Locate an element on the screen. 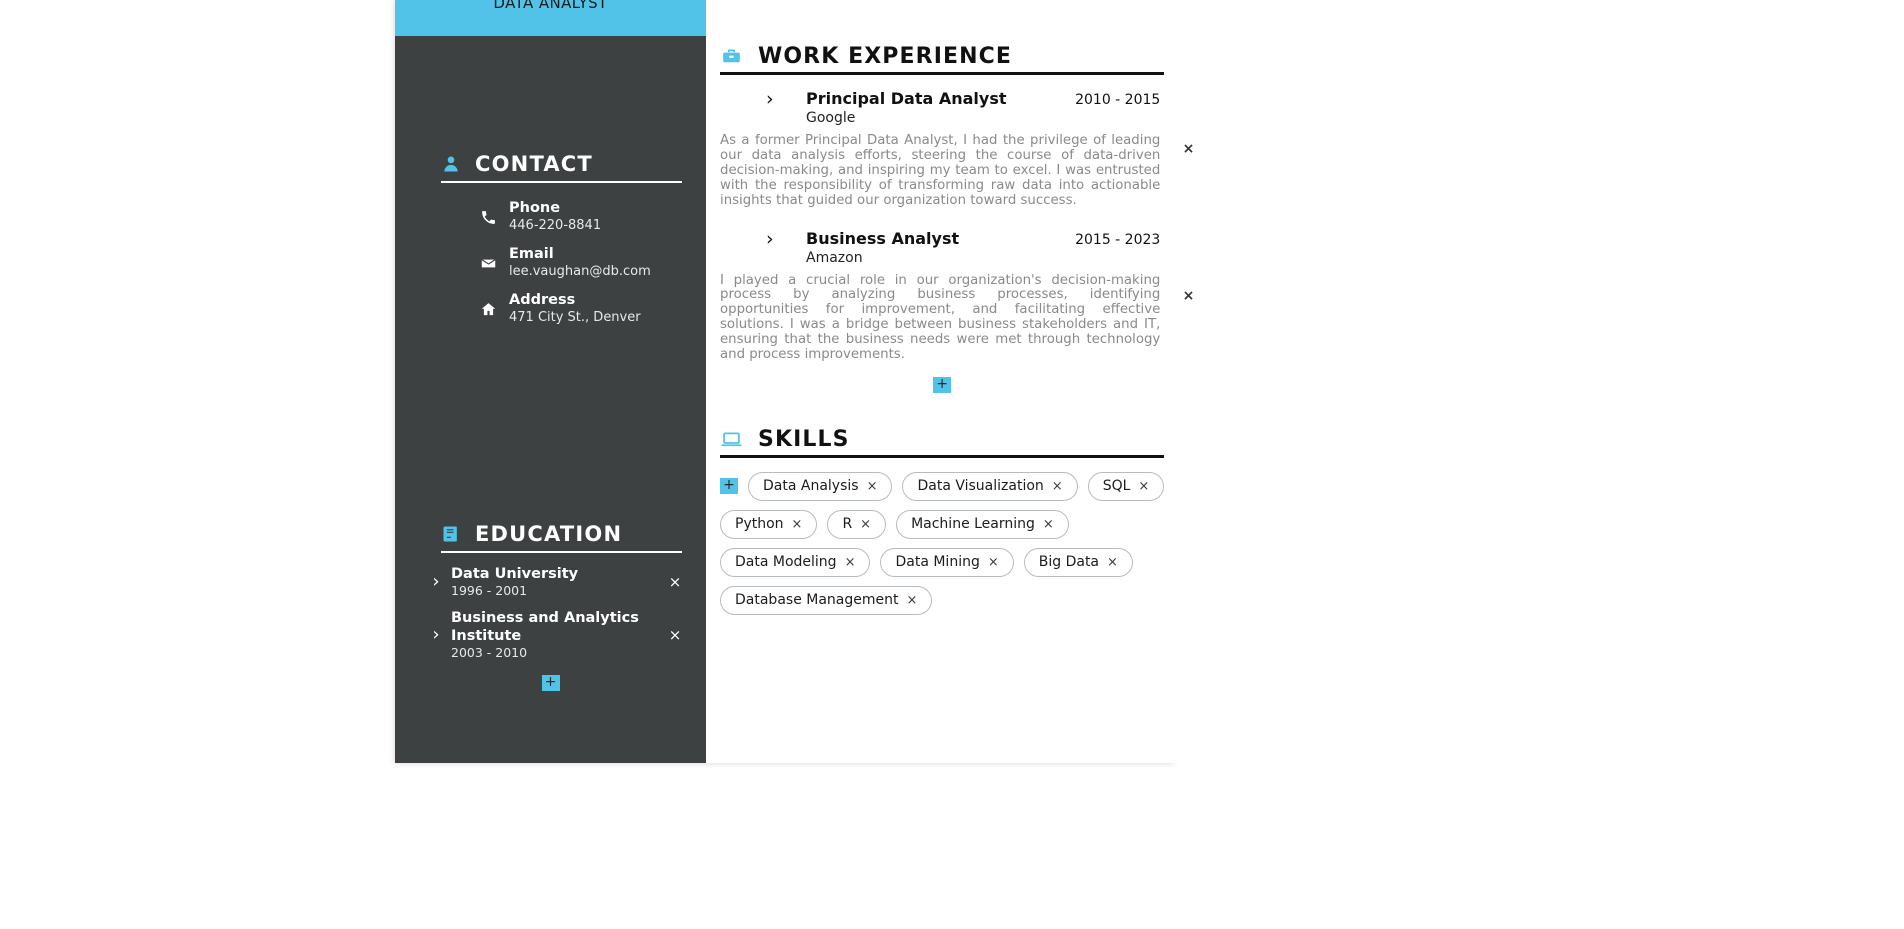  skills-row: Data Modeling × Data Mining × Big Data × is located at coordinates (942, 562).